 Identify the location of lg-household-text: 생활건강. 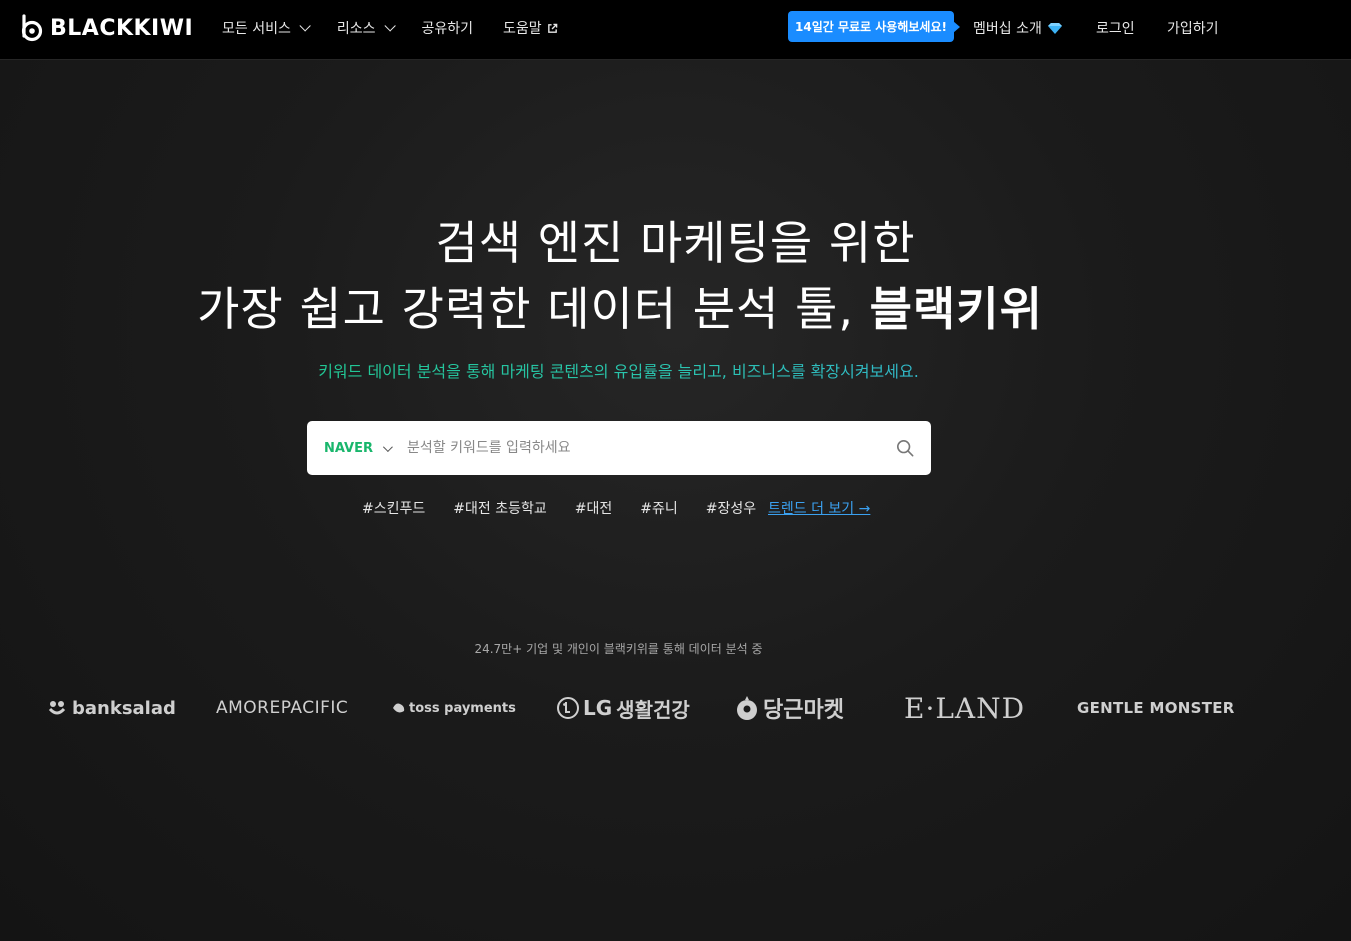
(653, 709).